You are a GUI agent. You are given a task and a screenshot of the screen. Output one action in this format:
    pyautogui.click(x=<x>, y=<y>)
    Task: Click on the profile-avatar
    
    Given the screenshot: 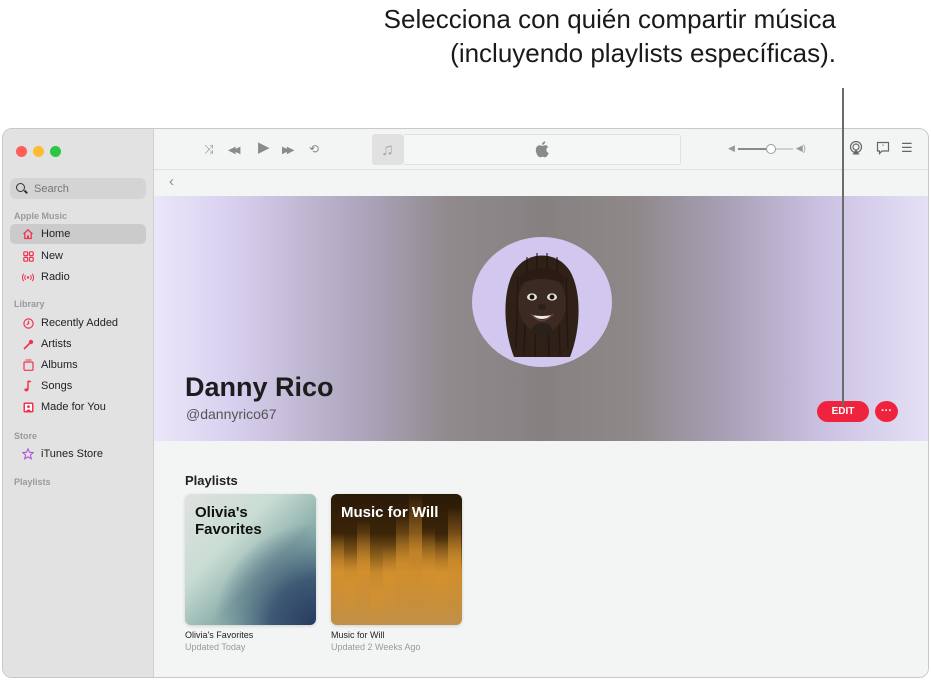 What is the action you would take?
    pyautogui.click(x=542, y=302)
    